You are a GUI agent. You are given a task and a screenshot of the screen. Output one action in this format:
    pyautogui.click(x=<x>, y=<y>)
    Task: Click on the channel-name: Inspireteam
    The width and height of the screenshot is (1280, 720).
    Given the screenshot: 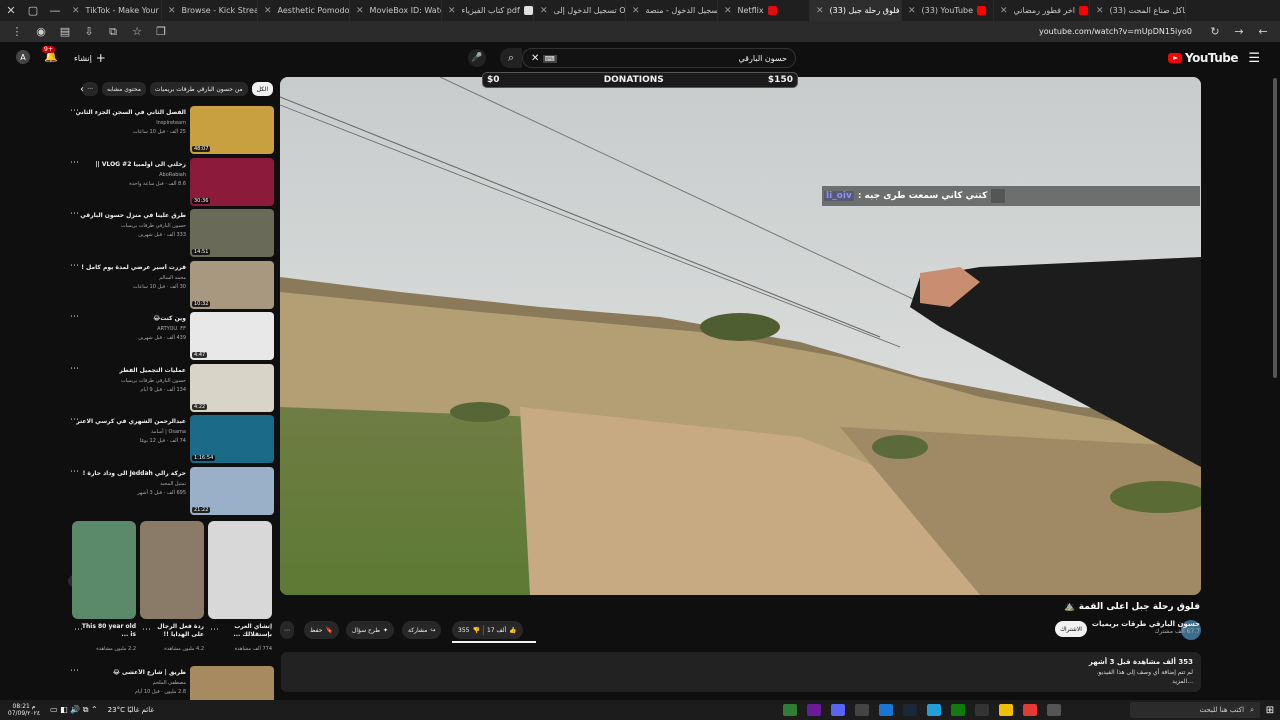 What is the action you would take?
    pyautogui.click(x=131, y=123)
    